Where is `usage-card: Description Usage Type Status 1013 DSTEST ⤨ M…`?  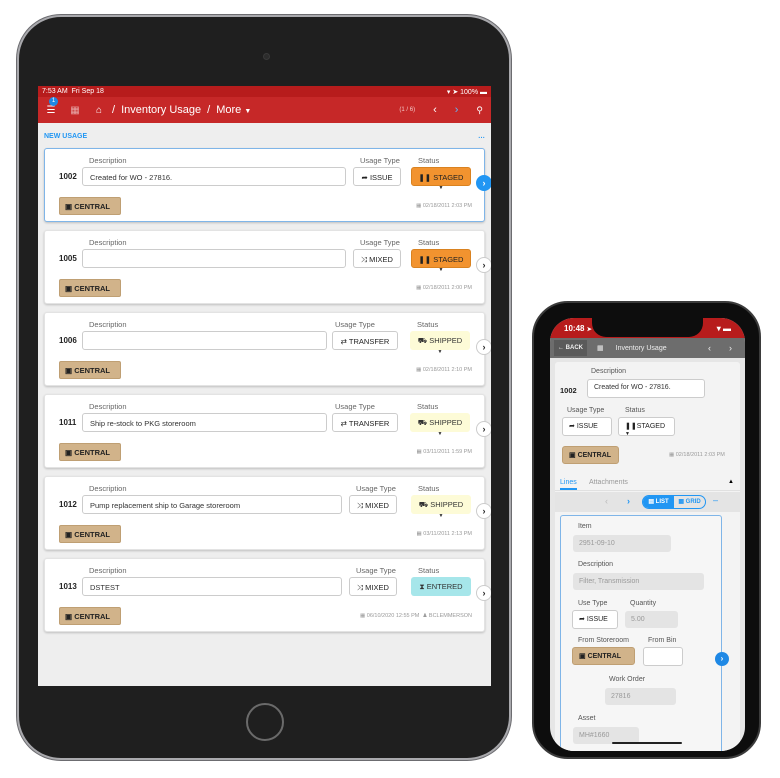 usage-card: Description Usage Type Status 1013 DSTEST ⤨ M… is located at coordinates (267, 595).